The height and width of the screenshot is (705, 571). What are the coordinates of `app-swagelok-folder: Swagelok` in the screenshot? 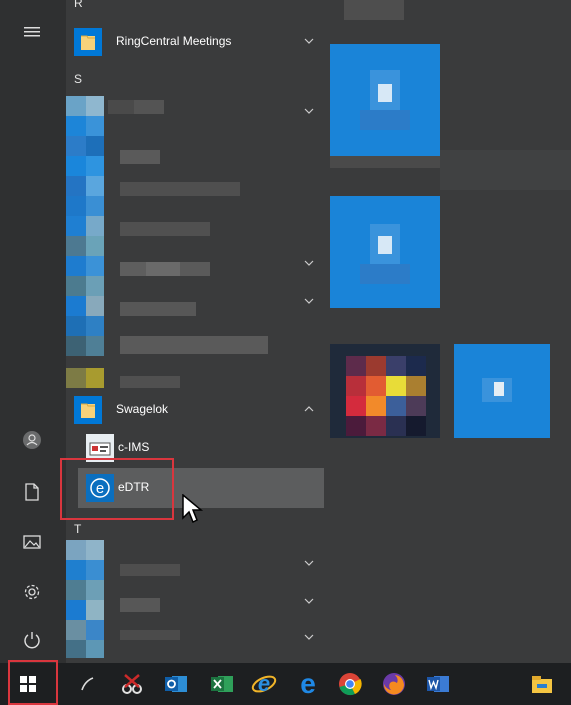 It's located at (195, 410).